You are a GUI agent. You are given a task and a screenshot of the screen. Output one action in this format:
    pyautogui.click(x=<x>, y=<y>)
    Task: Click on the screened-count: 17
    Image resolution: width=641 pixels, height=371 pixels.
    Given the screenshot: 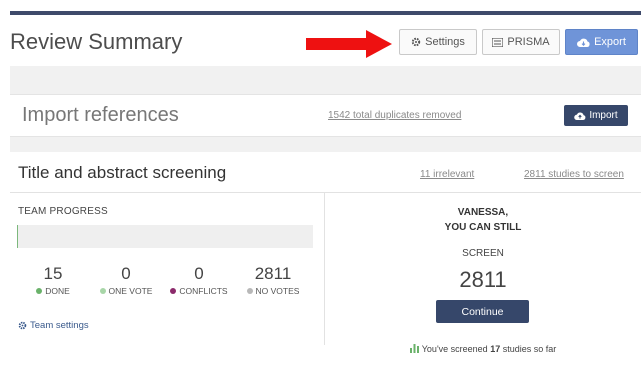 What is the action you would take?
    pyautogui.click(x=495, y=349)
    